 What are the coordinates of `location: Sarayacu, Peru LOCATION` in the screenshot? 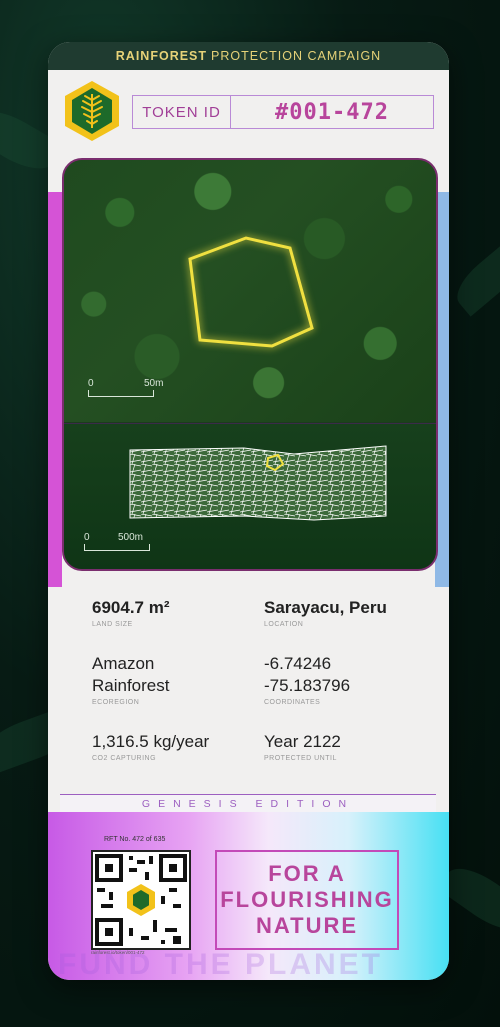 It's located at (325, 613).